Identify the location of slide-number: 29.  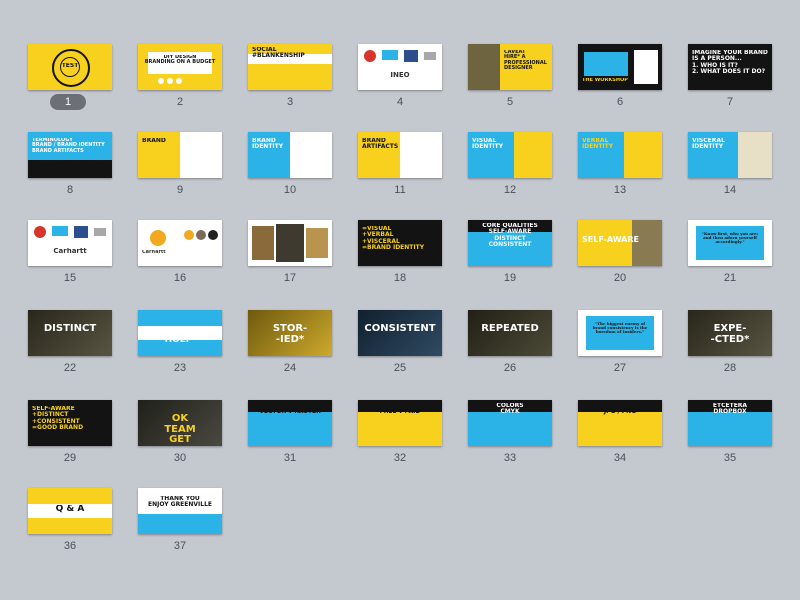
(70, 458).